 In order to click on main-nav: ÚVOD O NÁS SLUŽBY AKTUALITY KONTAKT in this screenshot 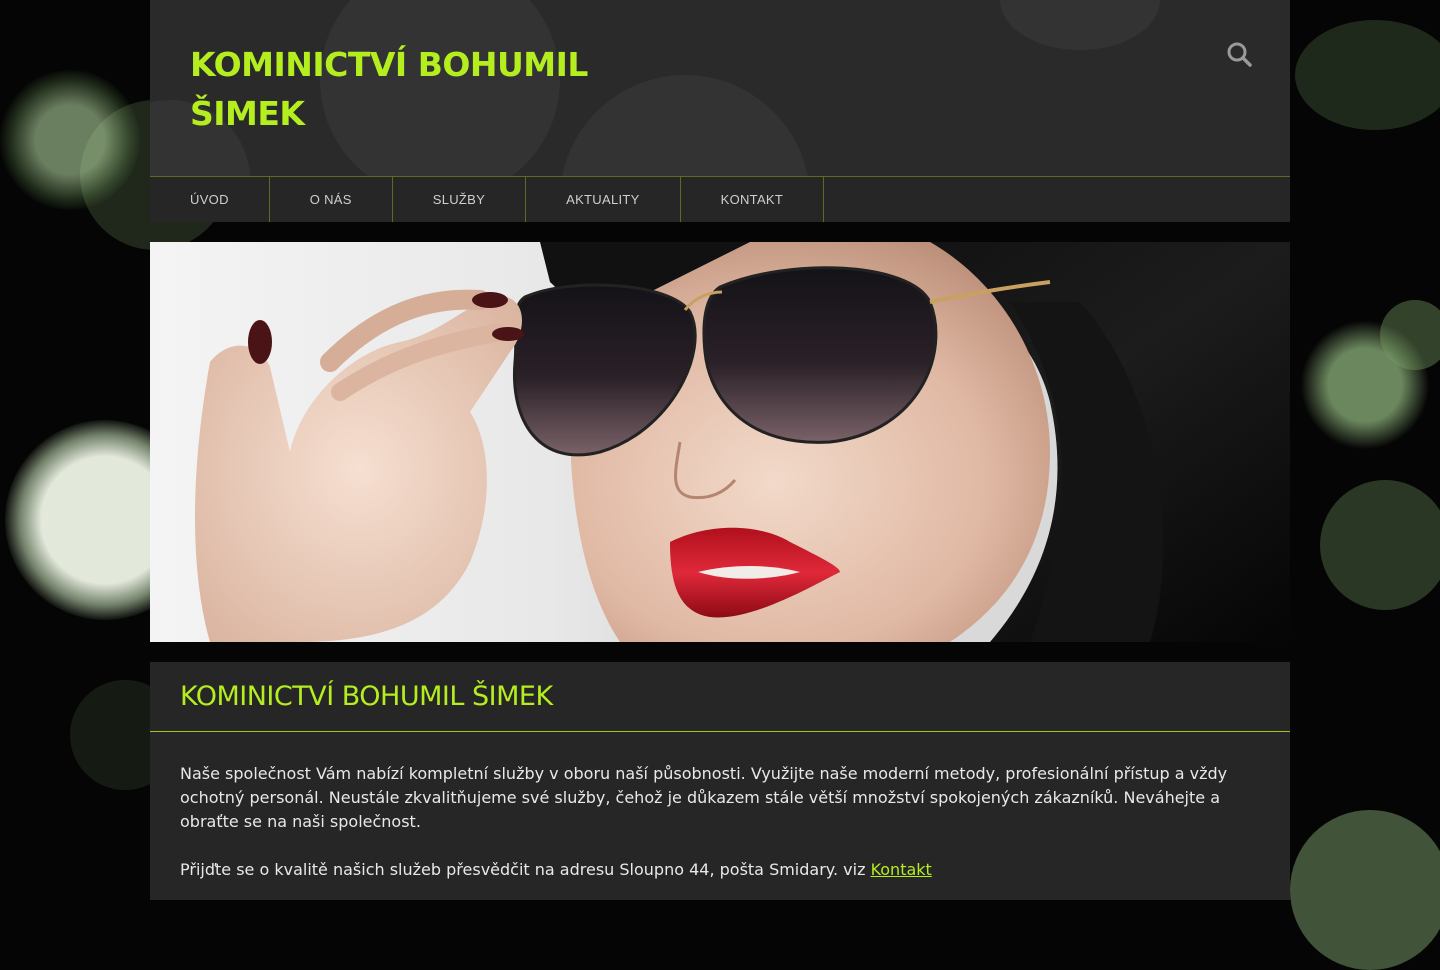, I will do `click(720, 199)`.